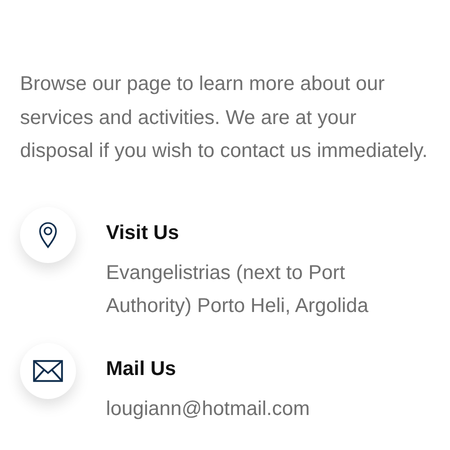 The image size is (450, 450). What do you see at coordinates (48, 371) in the screenshot?
I see `envelope-icon` at bounding box center [48, 371].